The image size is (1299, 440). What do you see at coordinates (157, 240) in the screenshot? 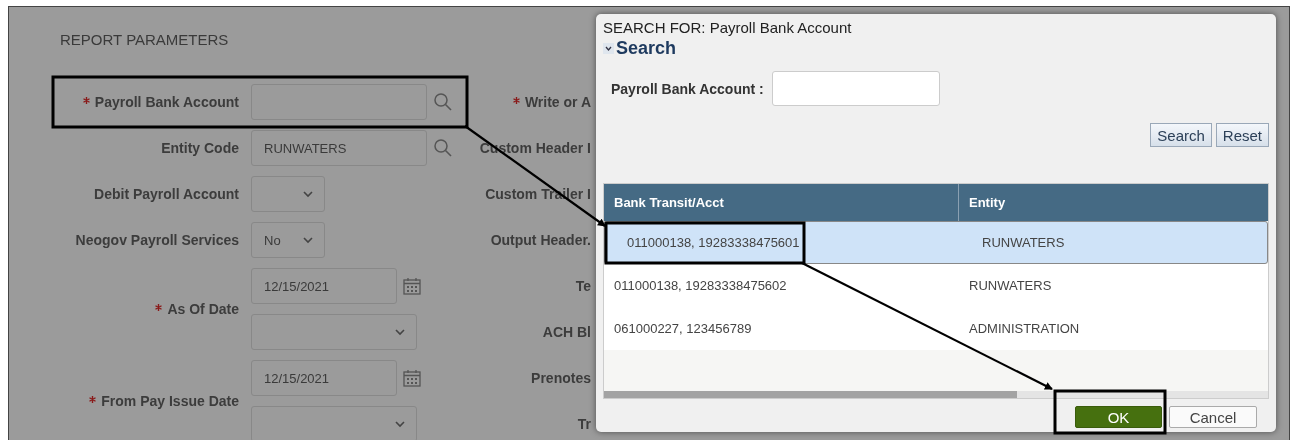
I see `field-label: Neogov Payroll Services` at bounding box center [157, 240].